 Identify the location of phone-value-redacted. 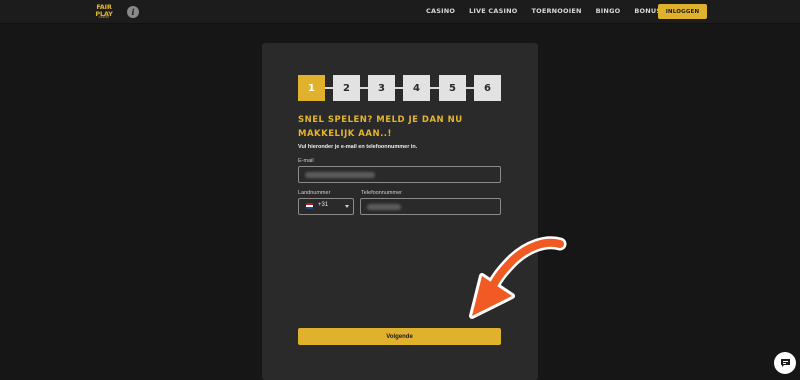
(384, 207).